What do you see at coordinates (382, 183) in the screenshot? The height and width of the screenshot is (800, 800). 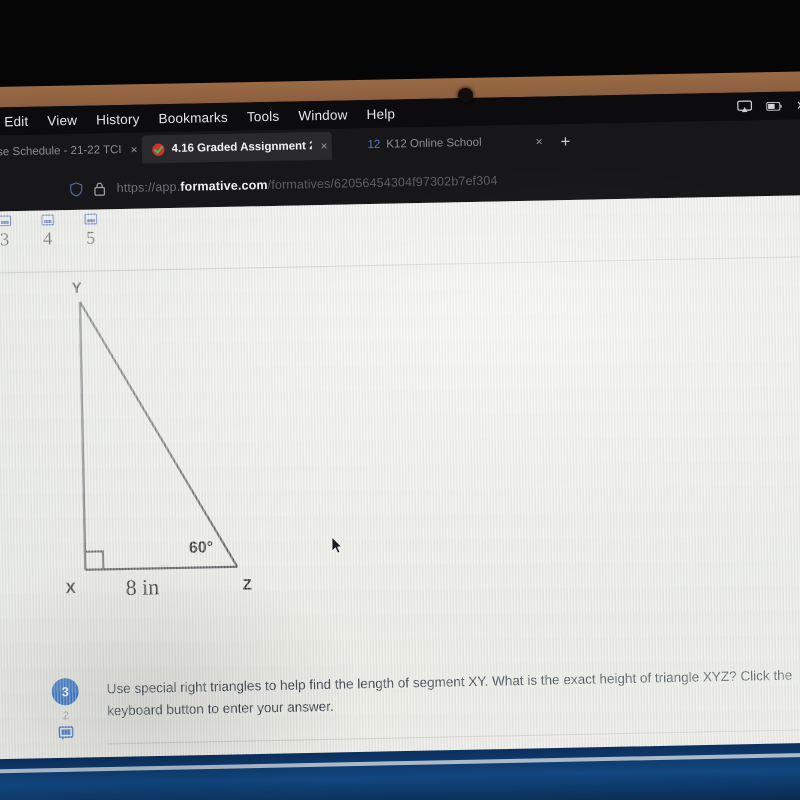 I see `url-path: /formatives/62056454304f97302b7ef304` at bounding box center [382, 183].